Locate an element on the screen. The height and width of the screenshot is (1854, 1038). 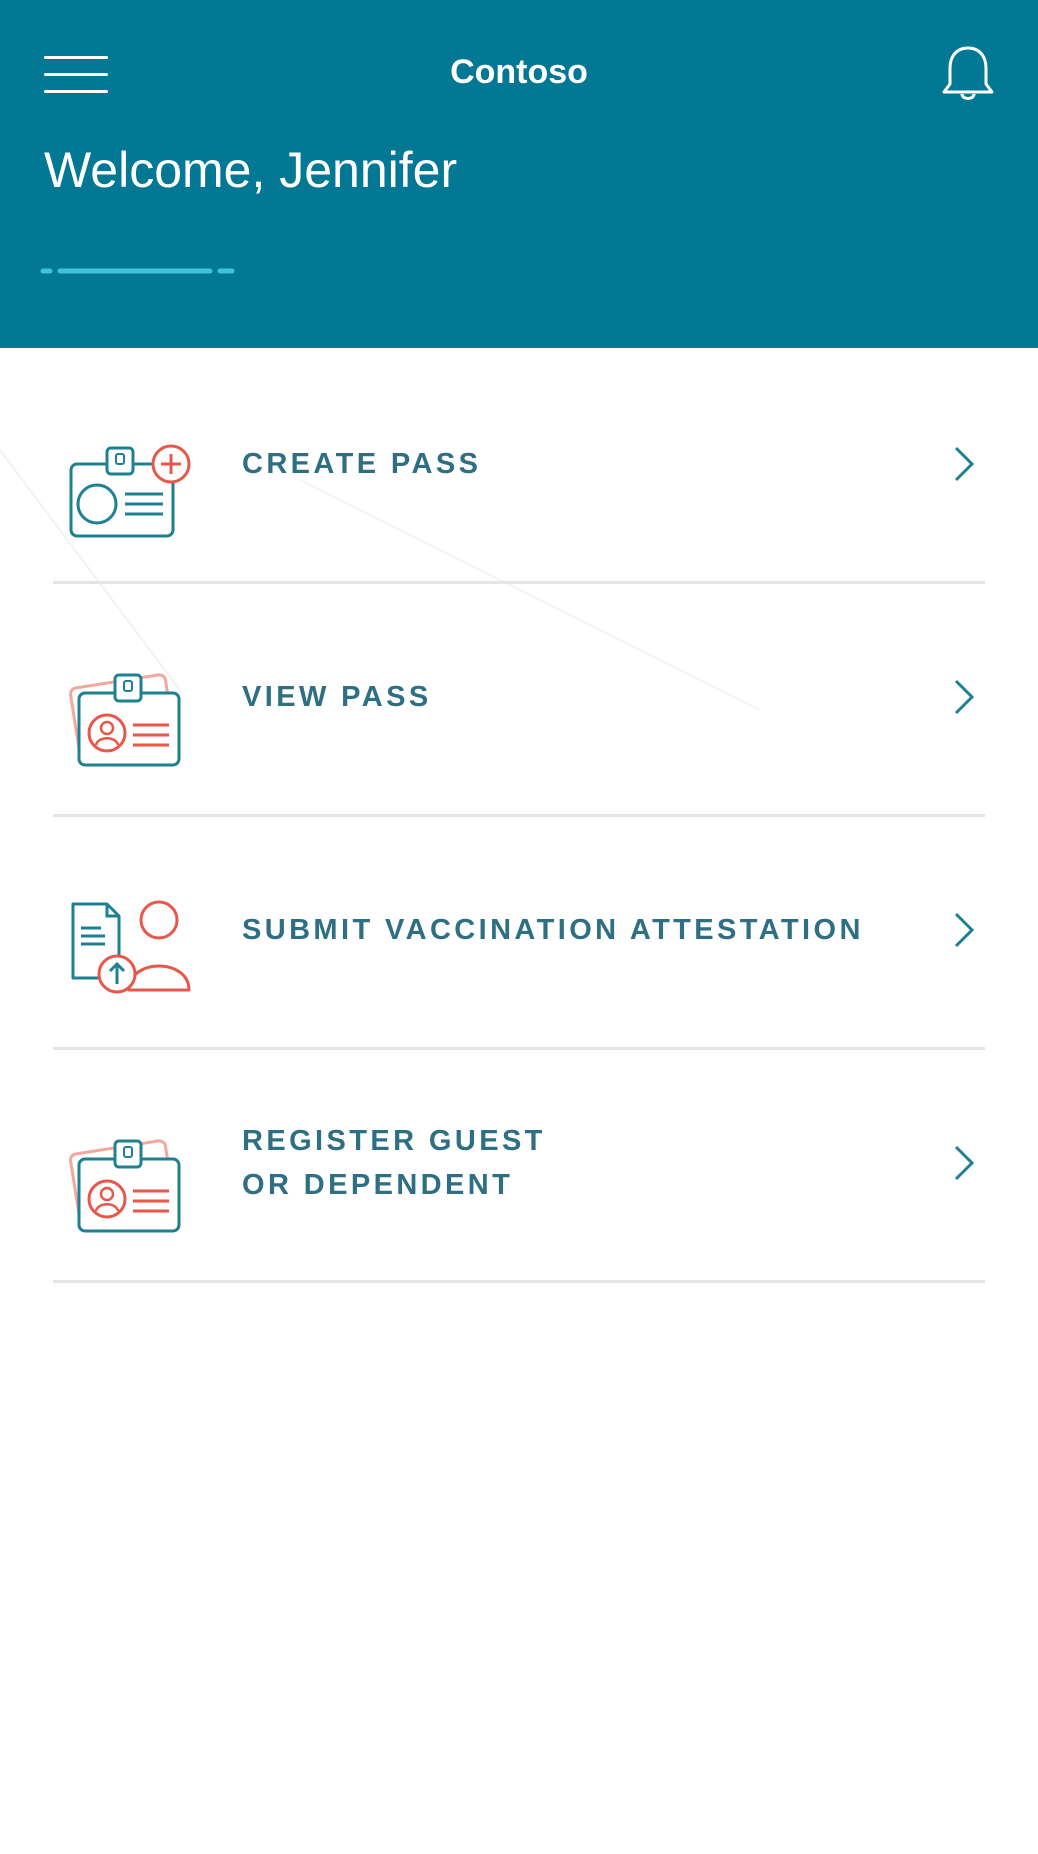
view-pass-row: VIEW PASS is located at coordinates (519, 699).